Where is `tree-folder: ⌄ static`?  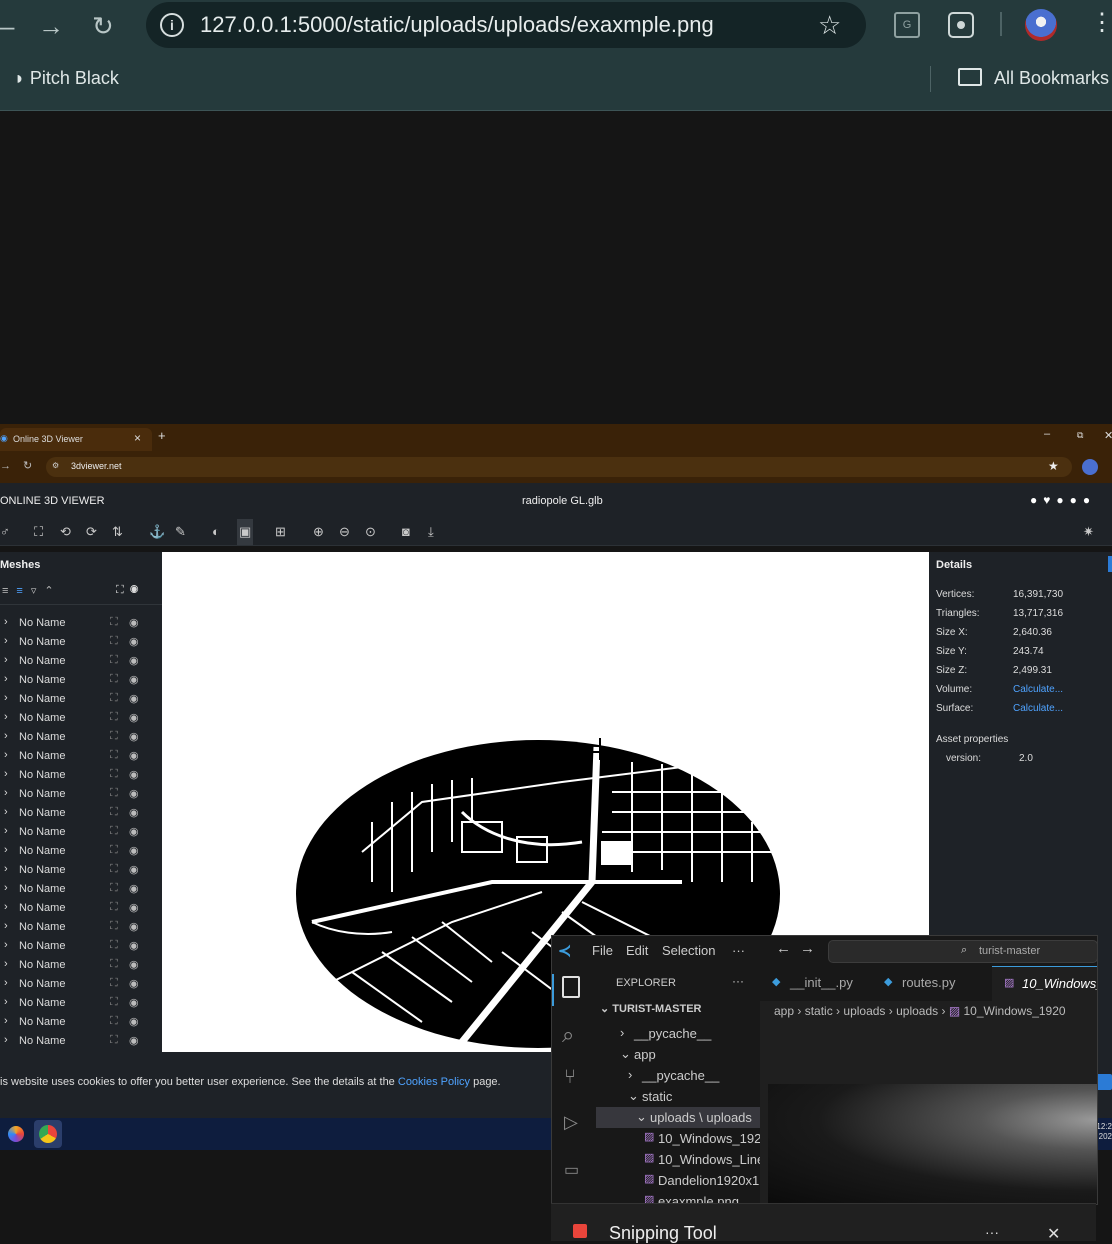 tree-folder: ⌄ static is located at coordinates (678, 1096).